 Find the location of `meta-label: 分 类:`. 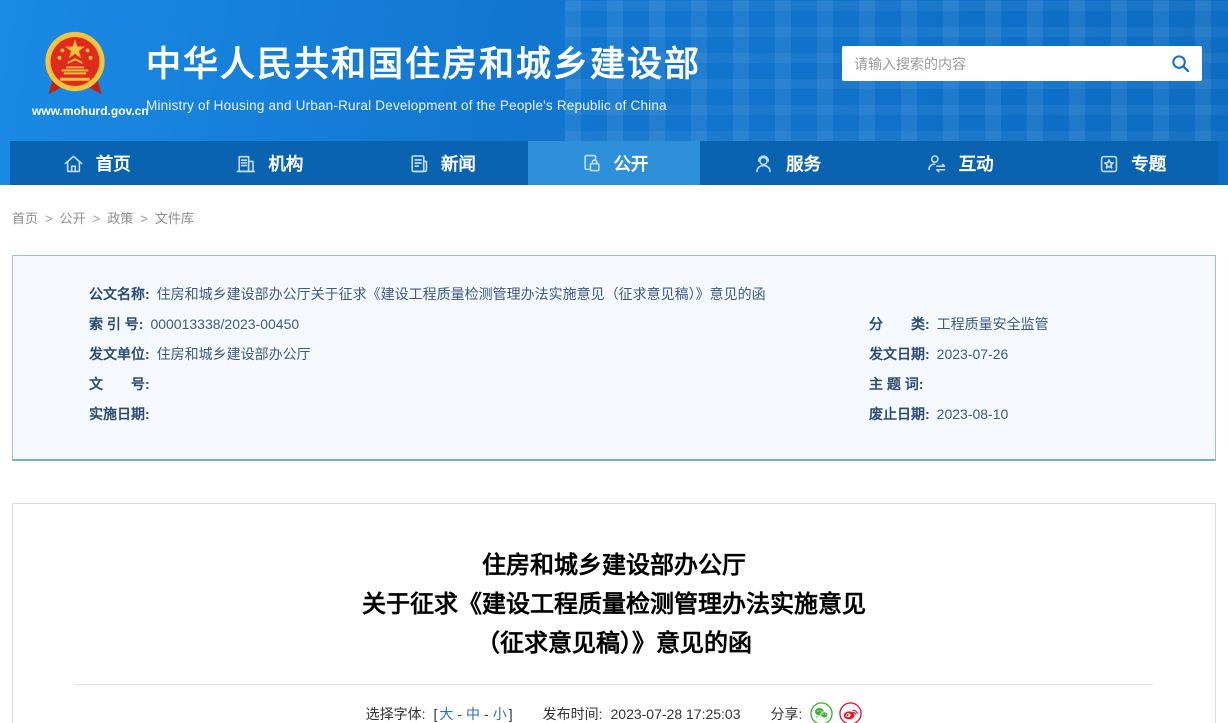

meta-label: 分 类: is located at coordinates (899, 324).